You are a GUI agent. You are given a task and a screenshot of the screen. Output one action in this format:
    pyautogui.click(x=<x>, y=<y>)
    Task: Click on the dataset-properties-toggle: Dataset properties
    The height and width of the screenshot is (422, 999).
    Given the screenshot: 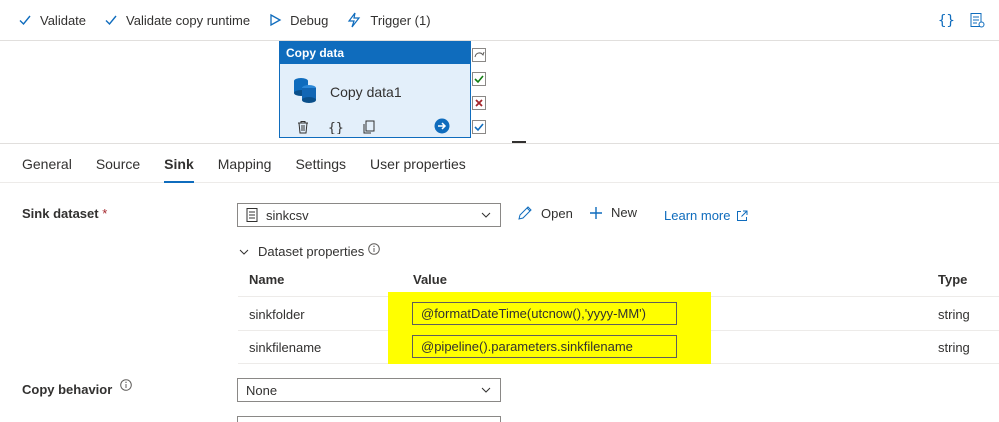 What is the action you would take?
    pyautogui.click(x=309, y=250)
    